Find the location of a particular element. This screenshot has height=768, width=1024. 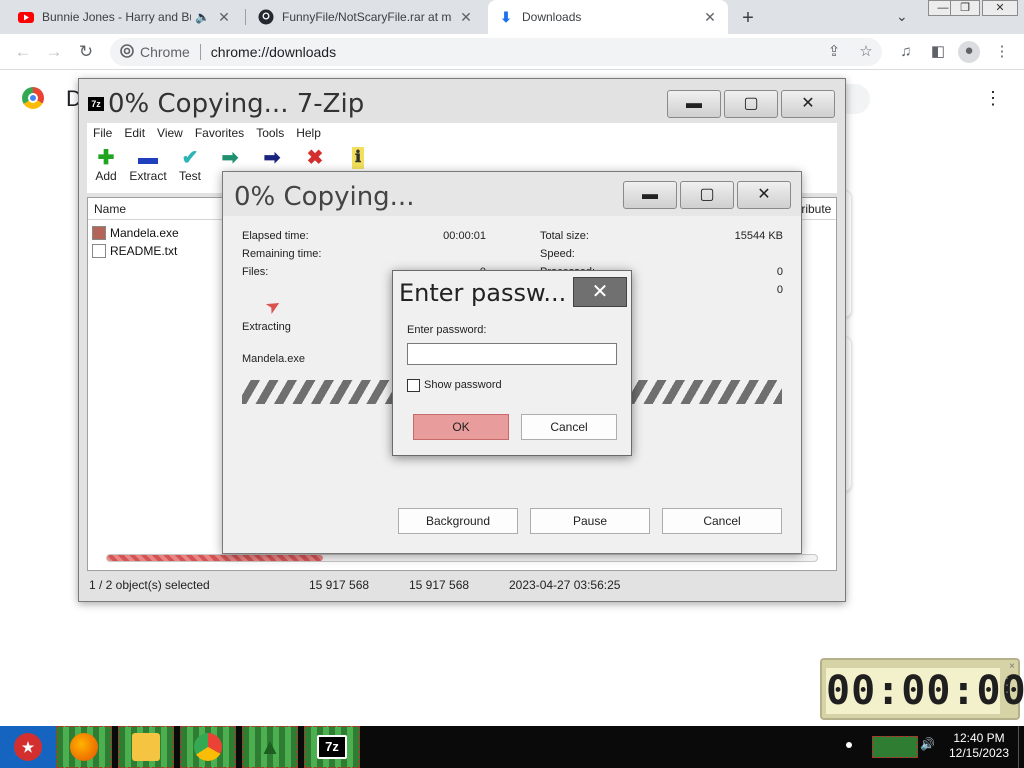

title-bar: Enter passw... ✕ is located at coordinates (512, 292).